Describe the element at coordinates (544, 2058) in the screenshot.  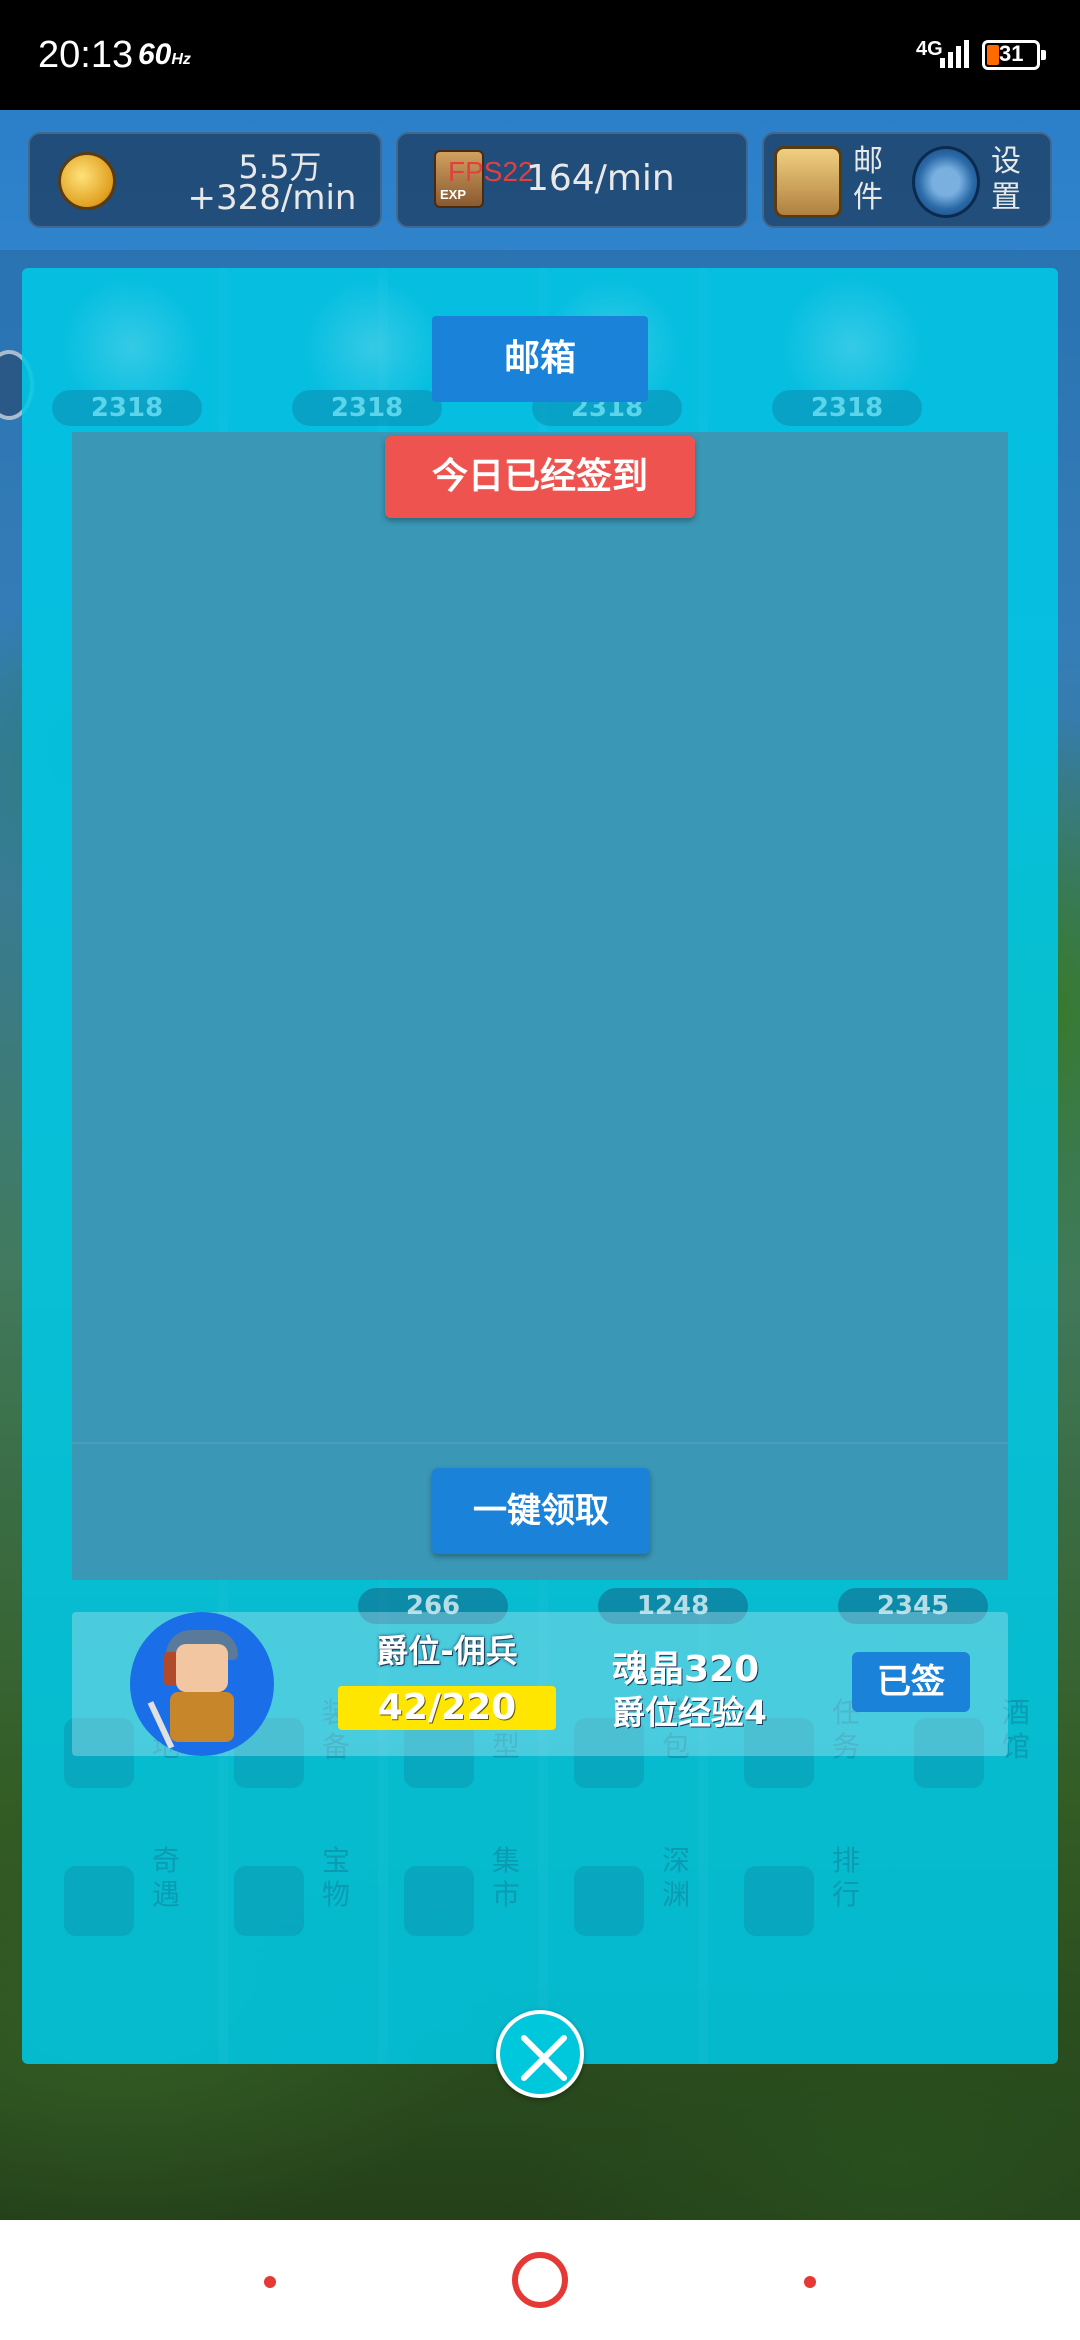
I see `close-icon` at that location.